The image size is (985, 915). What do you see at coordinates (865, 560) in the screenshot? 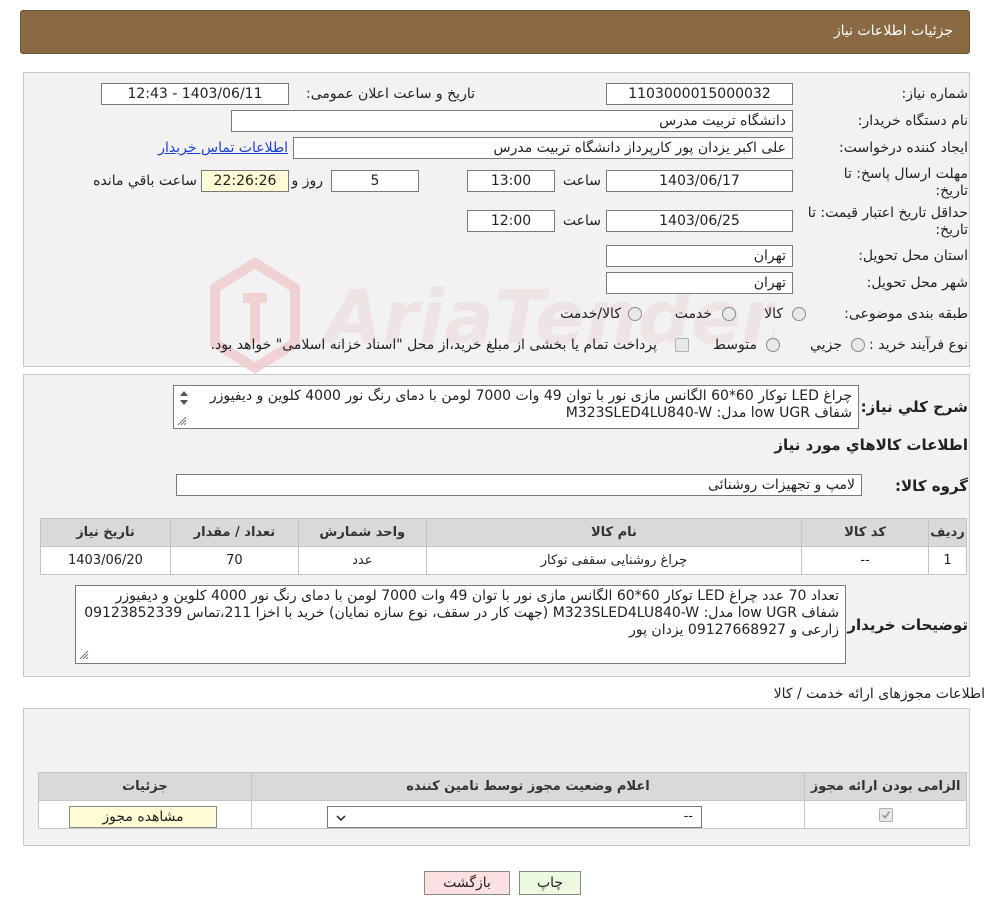
I see `cell-code: --` at bounding box center [865, 560].